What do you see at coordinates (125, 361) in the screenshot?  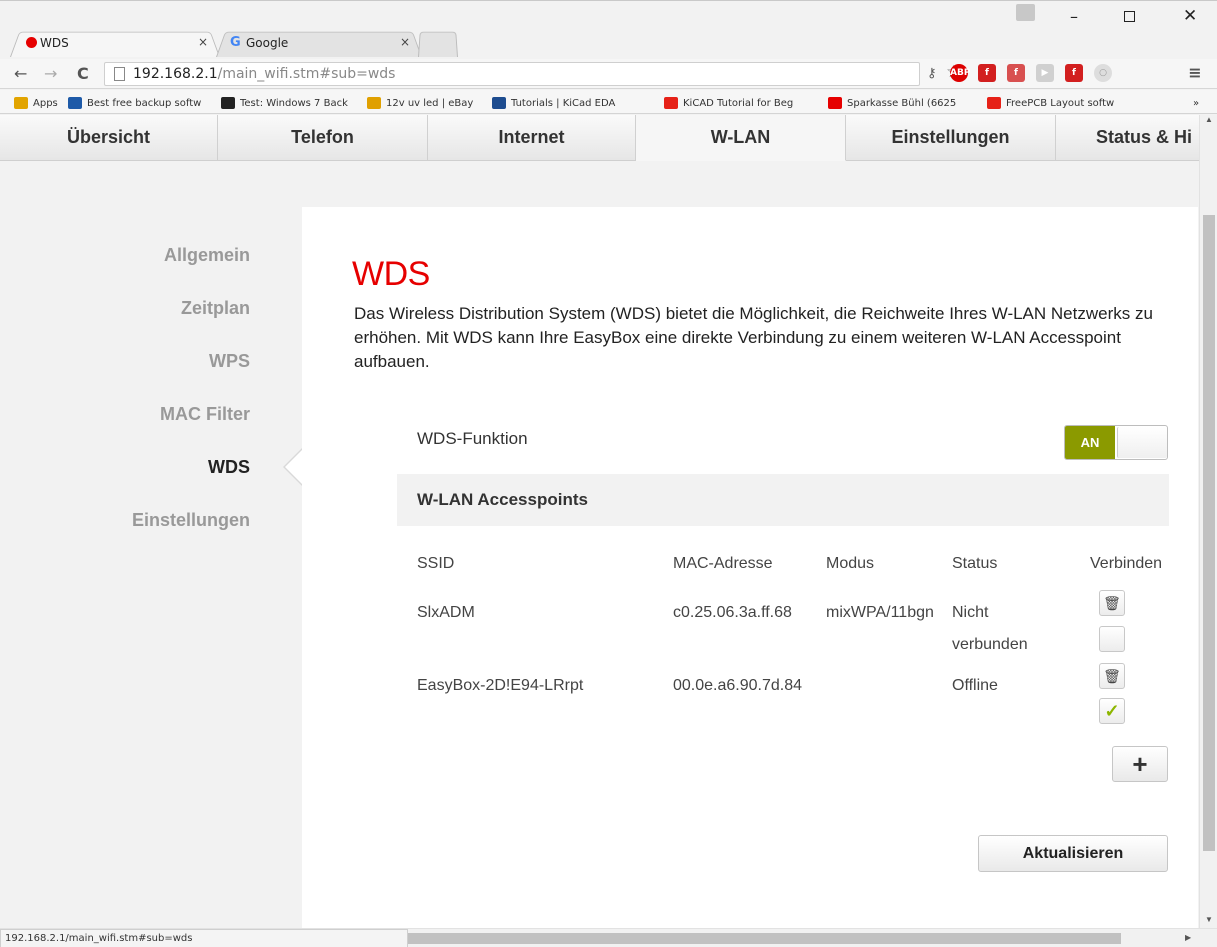 I see `sidebar-item-wps: WPS` at bounding box center [125, 361].